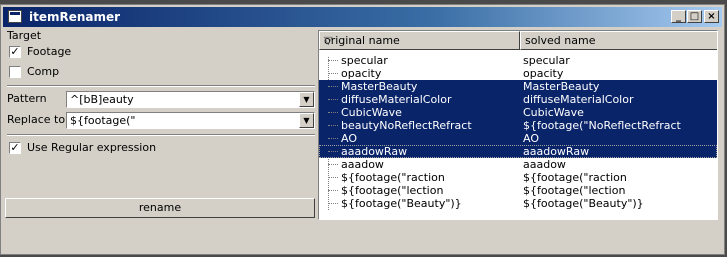 This screenshot has width=727, height=257. What do you see at coordinates (392, 190) in the screenshot?
I see `original-name-cell: ${footage("lection` at bounding box center [392, 190].